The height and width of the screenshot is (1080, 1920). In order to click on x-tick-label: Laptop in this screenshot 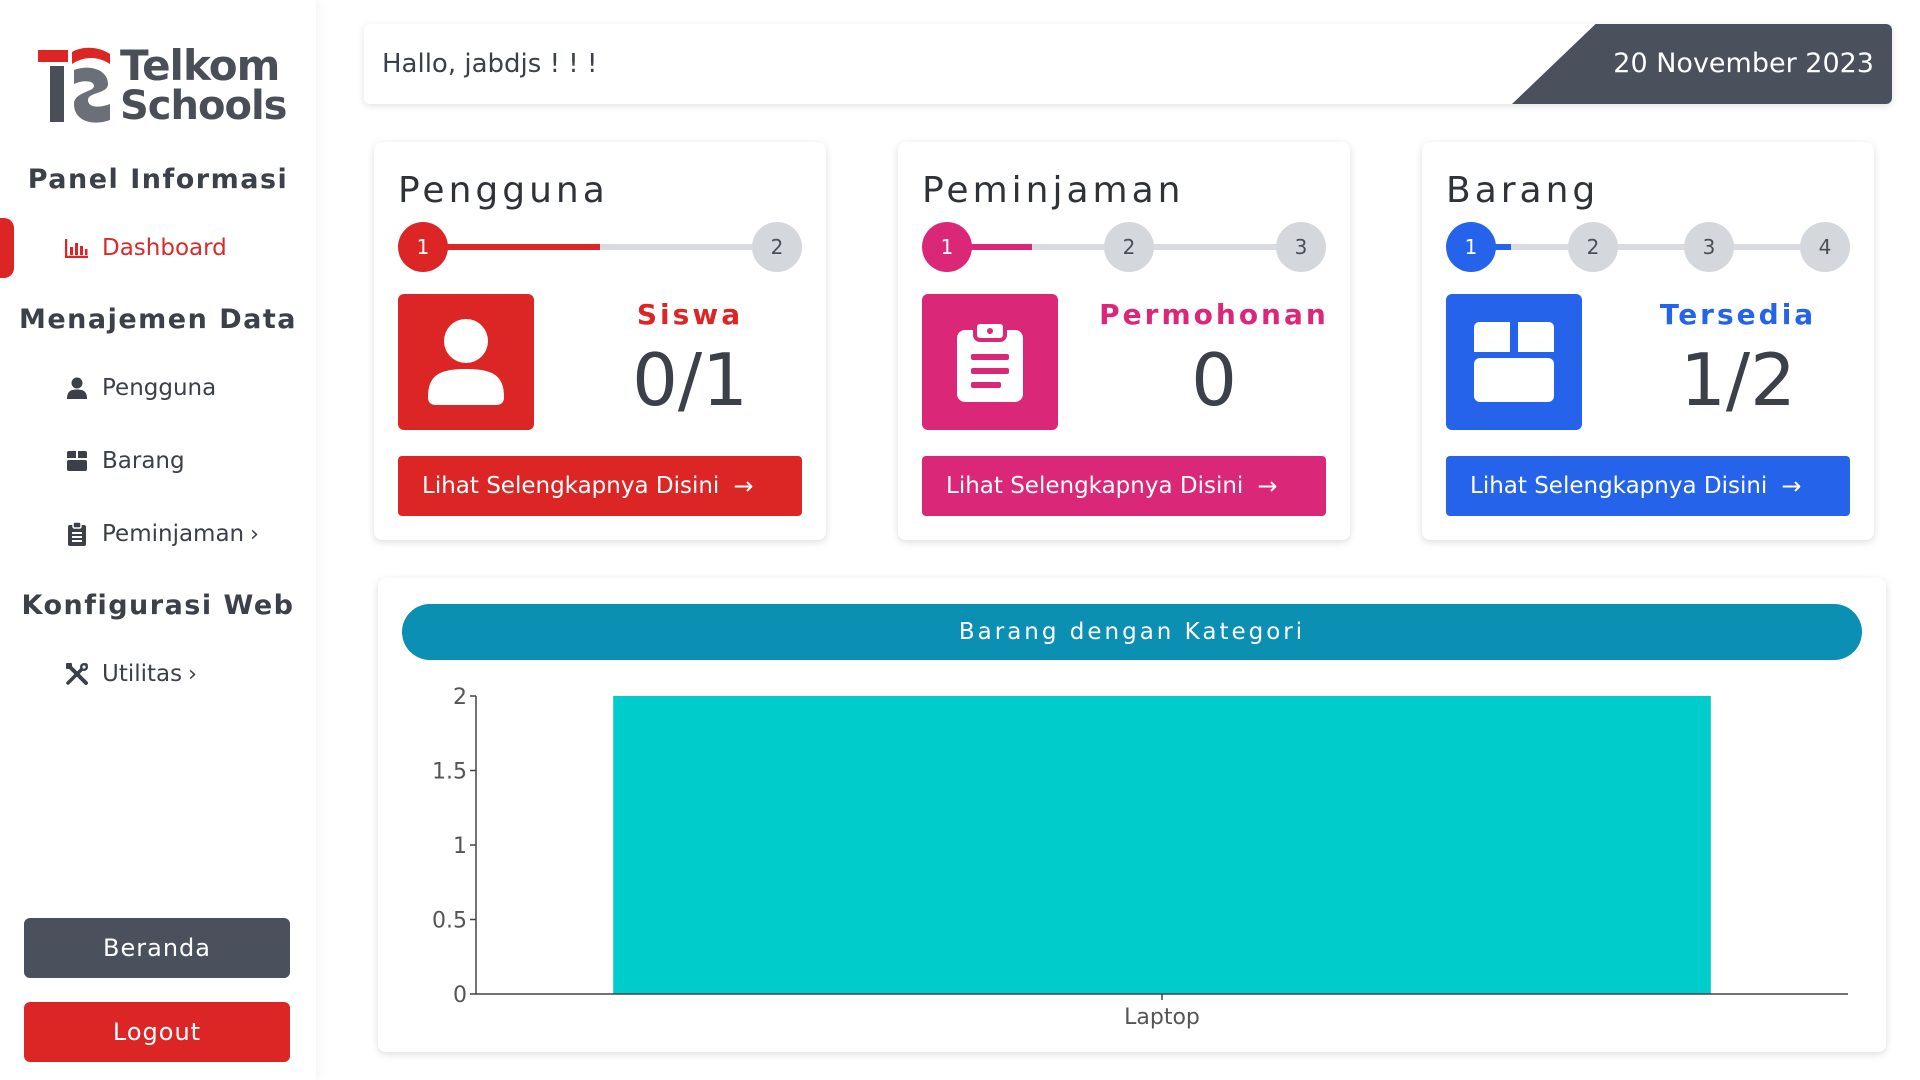, I will do `click(1162, 1017)`.